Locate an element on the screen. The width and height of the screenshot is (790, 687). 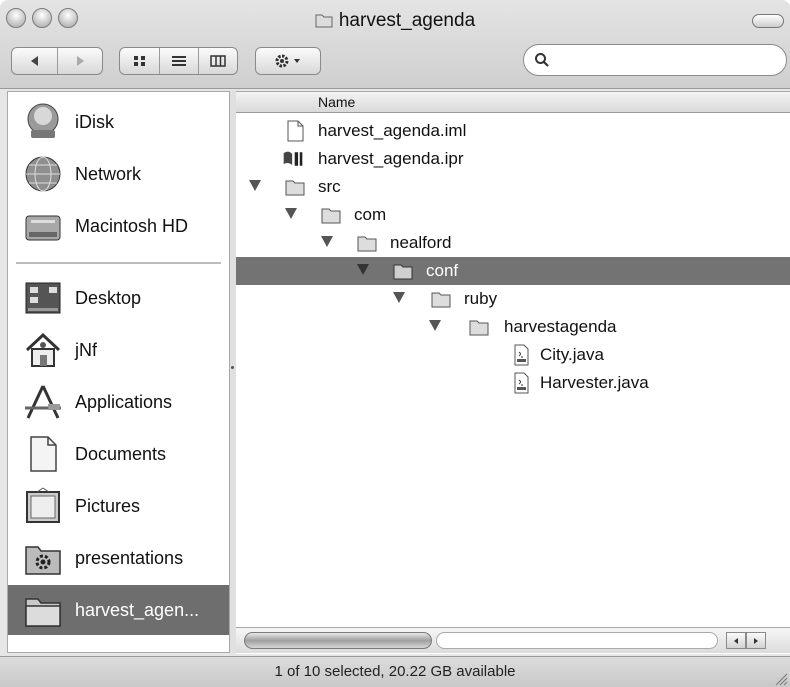
sidebar-divider is located at coordinates (118, 263).